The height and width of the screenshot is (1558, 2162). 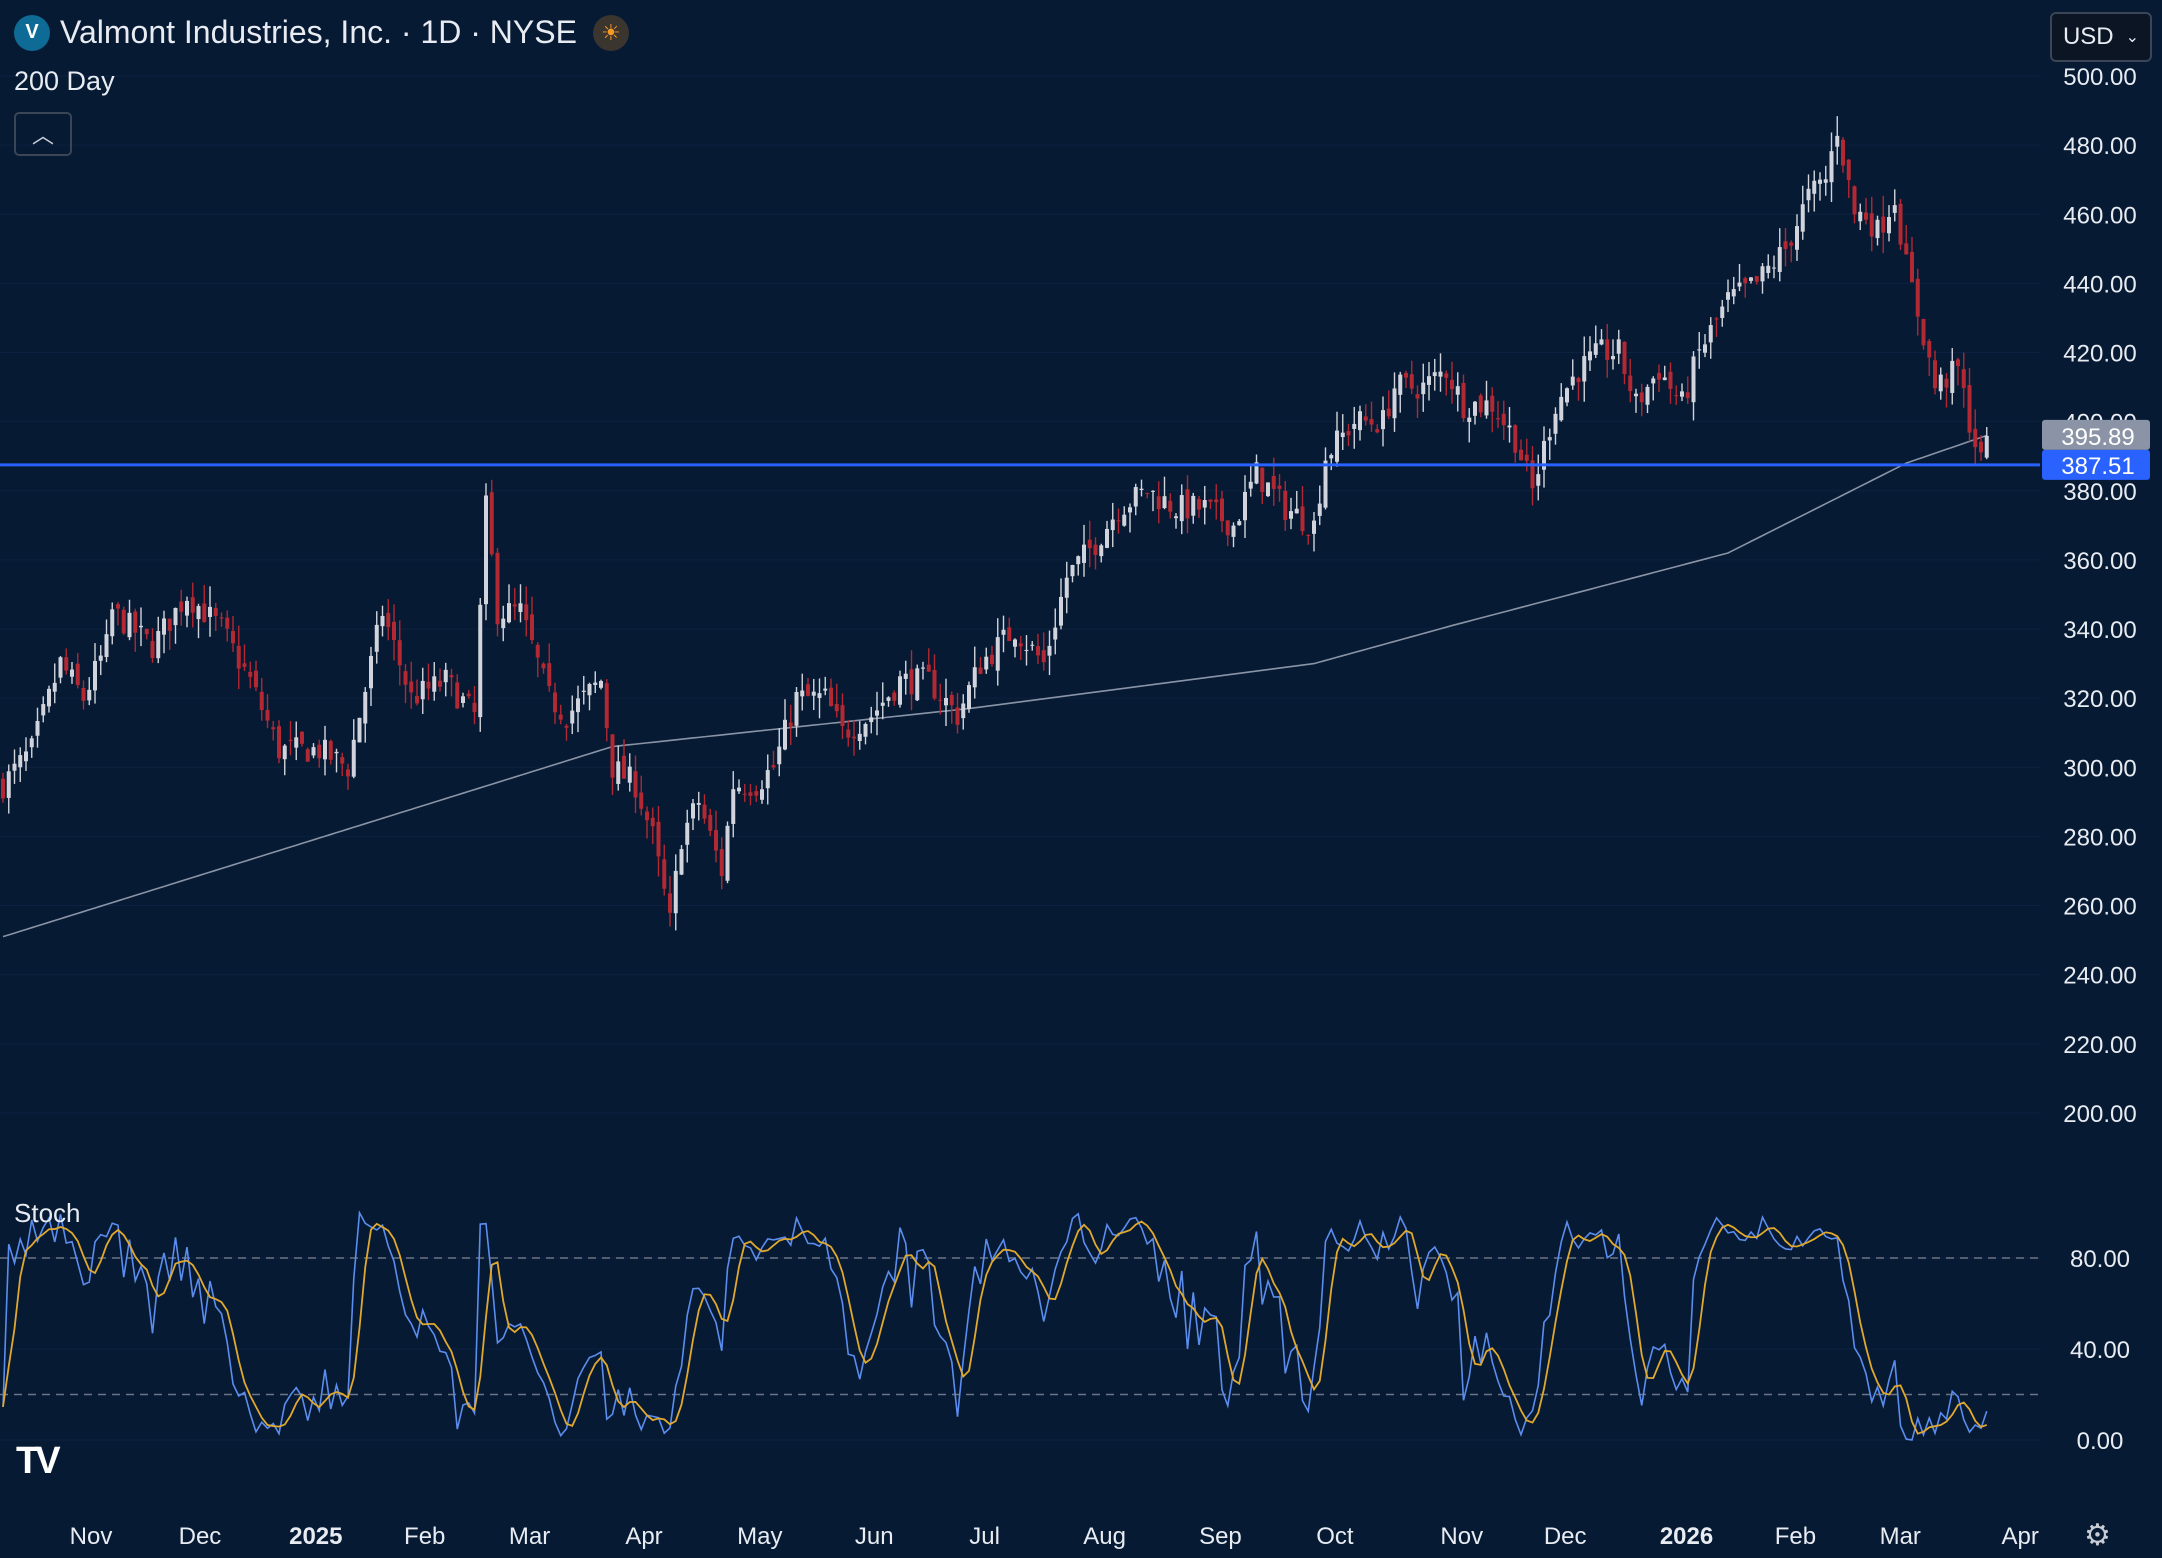 I want to click on stoch-legend-label: Stoch, so click(x=47, y=1213).